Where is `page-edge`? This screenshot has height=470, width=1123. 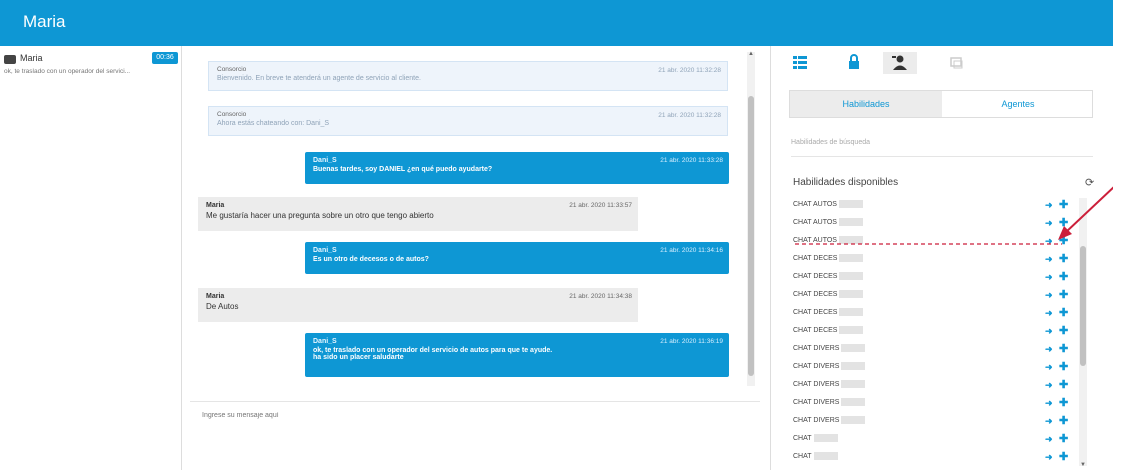 page-edge is located at coordinates (1118, 235).